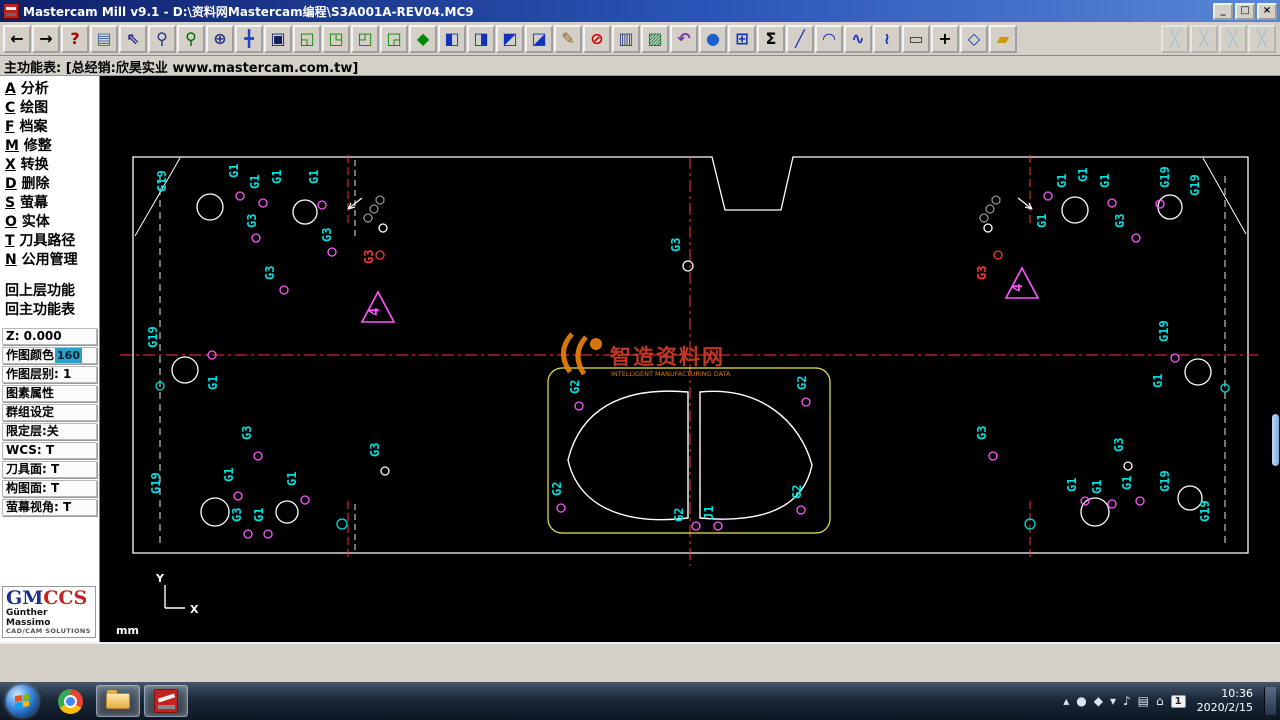 The image size is (1280, 720). I want to click on gview-top-icon: ◳, so click(336, 38).